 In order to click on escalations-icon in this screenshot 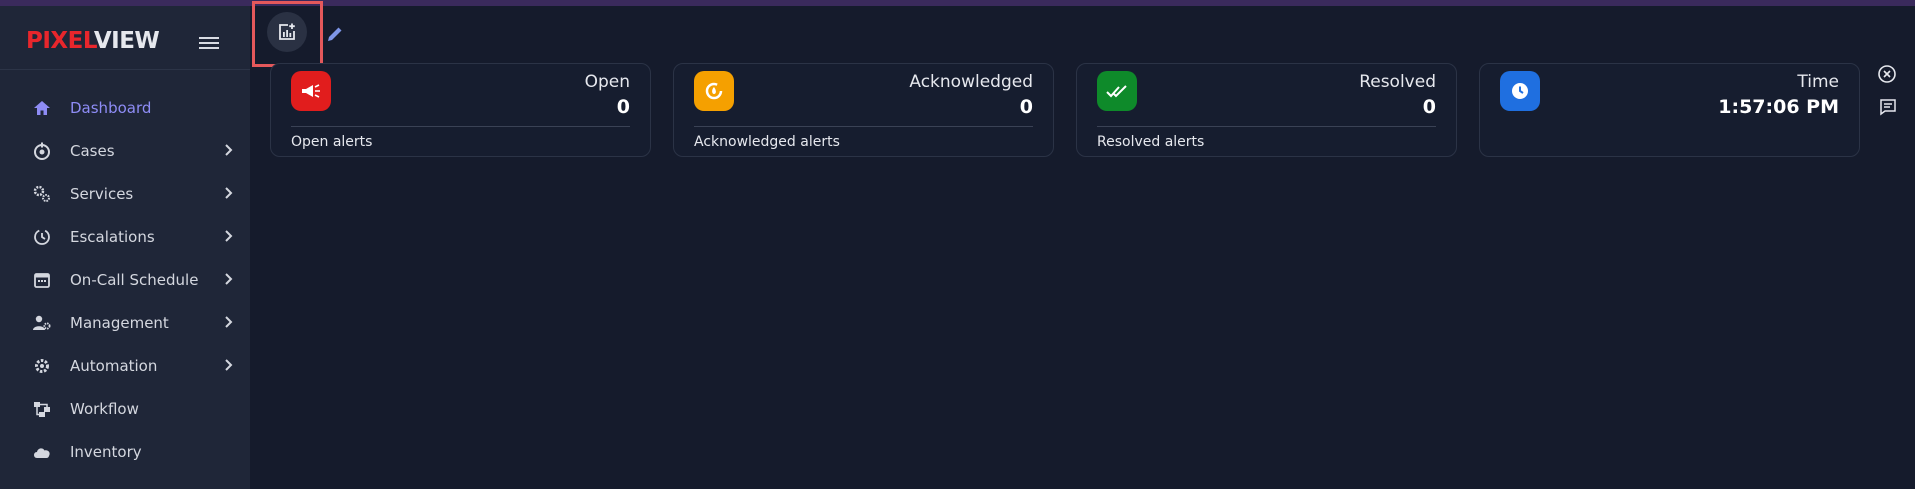, I will do `click(42, 237)`.